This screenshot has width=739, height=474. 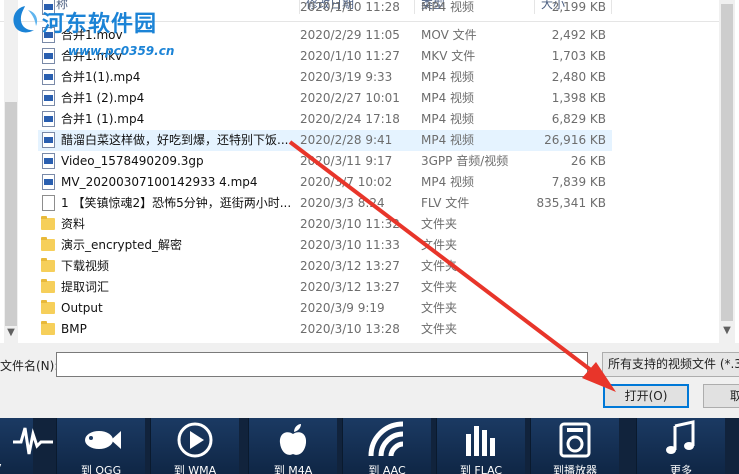 I want to click on file-name: MV_20200307100142933 4.mp4, so click(x=159, y=182).